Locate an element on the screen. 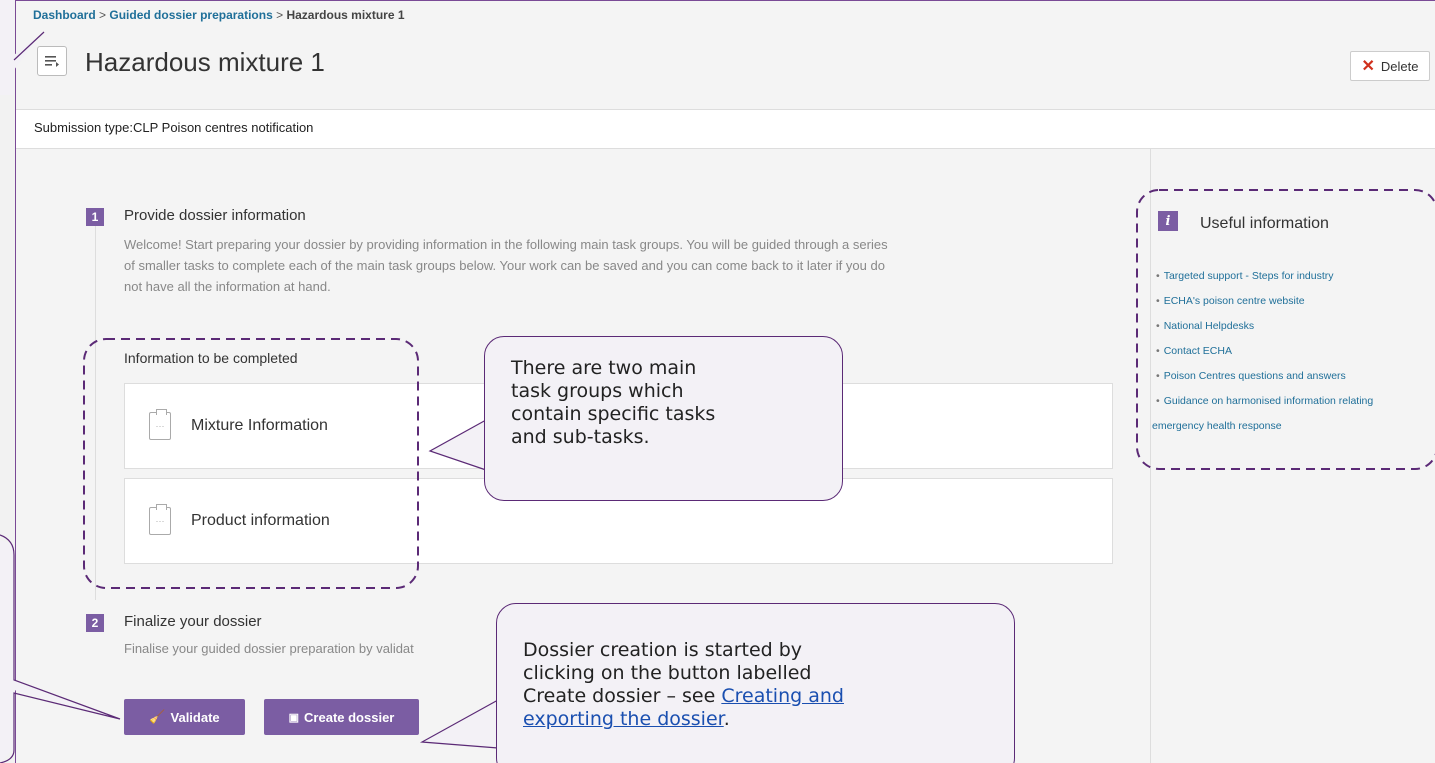  creating-exporting-link: exporting the dossier is located at coordinates (623, 719).